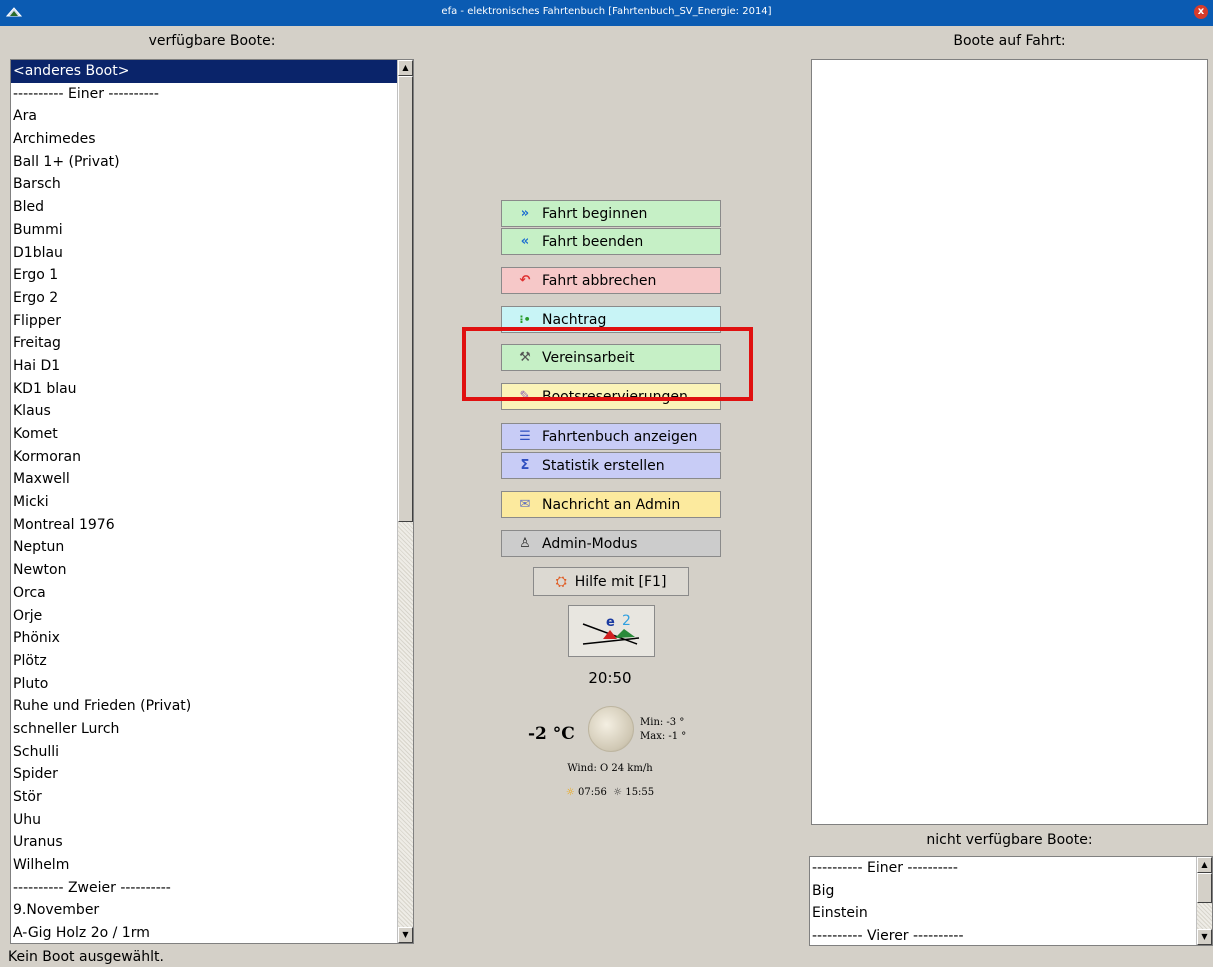 This screenshot has width=1213, height=967. What do you see at coordinates (212, 661) in the screenshot?
I see `list-item: Plötz` at bounding box center [212, 661].